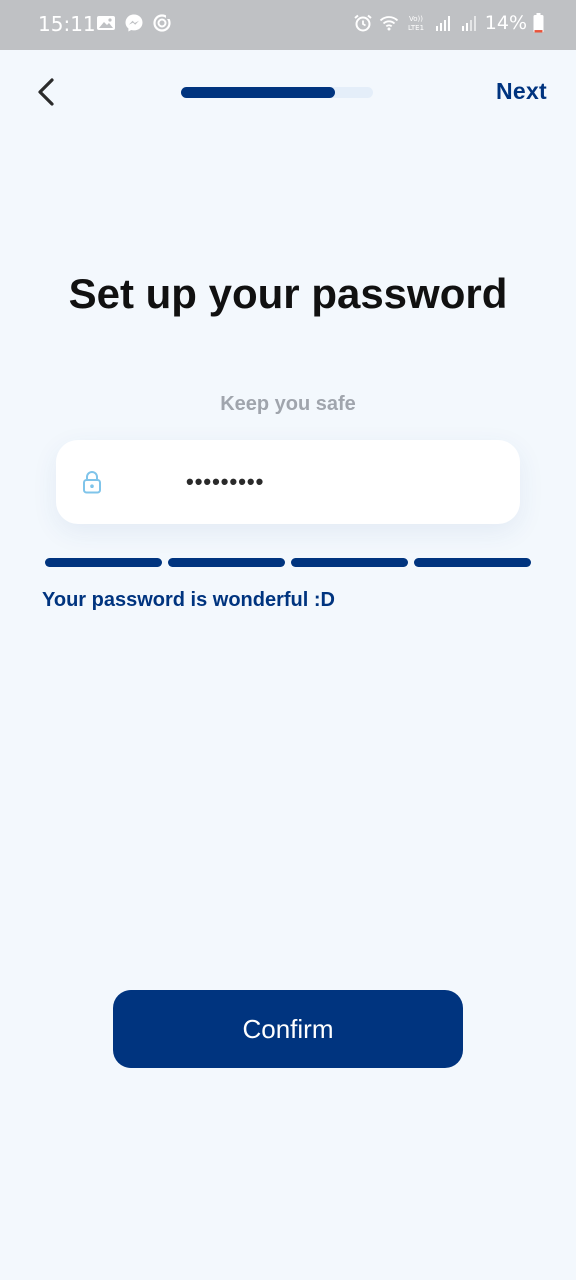 The width and height of the screenshot is (576, 1280). What do you see at coordinates (288, 562) in the screenshot?
I see `password-strength-meter` at bounding box center [288, 562].